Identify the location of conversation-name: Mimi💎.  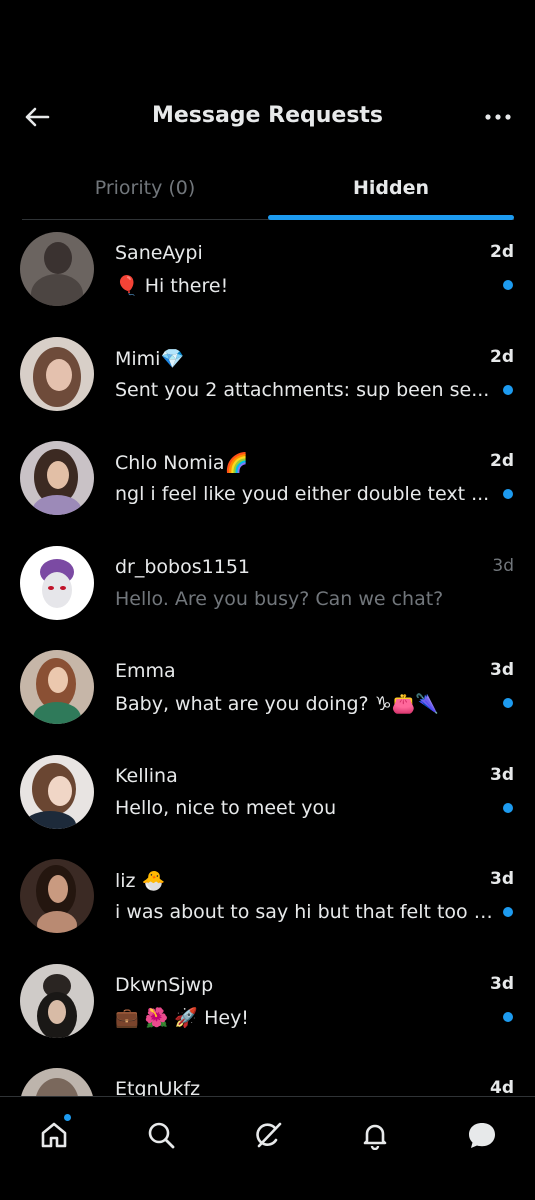
(150, 358).